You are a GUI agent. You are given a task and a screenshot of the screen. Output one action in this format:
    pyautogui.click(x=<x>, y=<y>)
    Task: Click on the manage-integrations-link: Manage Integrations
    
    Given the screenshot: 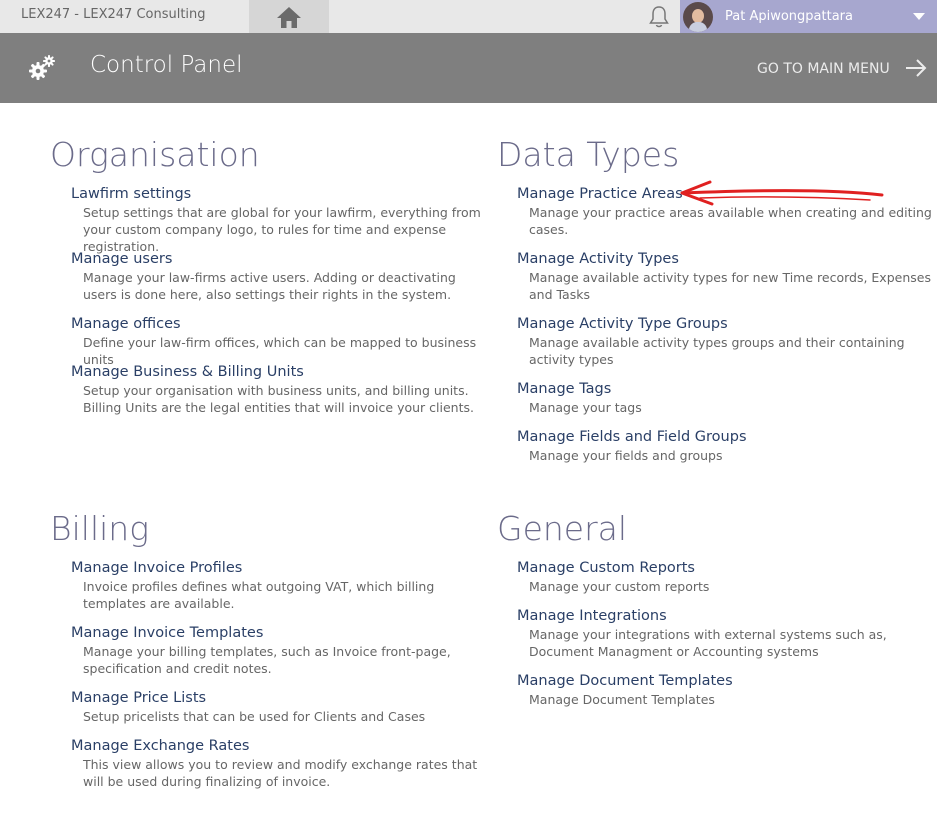 What is the action you would take?
    pyautogui.click(x=724, y=616)
    